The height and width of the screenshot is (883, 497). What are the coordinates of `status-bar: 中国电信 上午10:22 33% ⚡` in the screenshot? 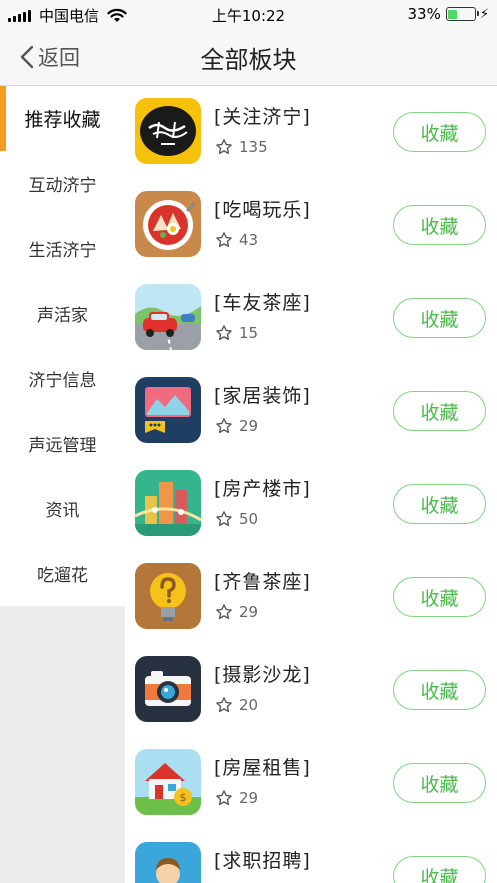 It's located at (248, 14).